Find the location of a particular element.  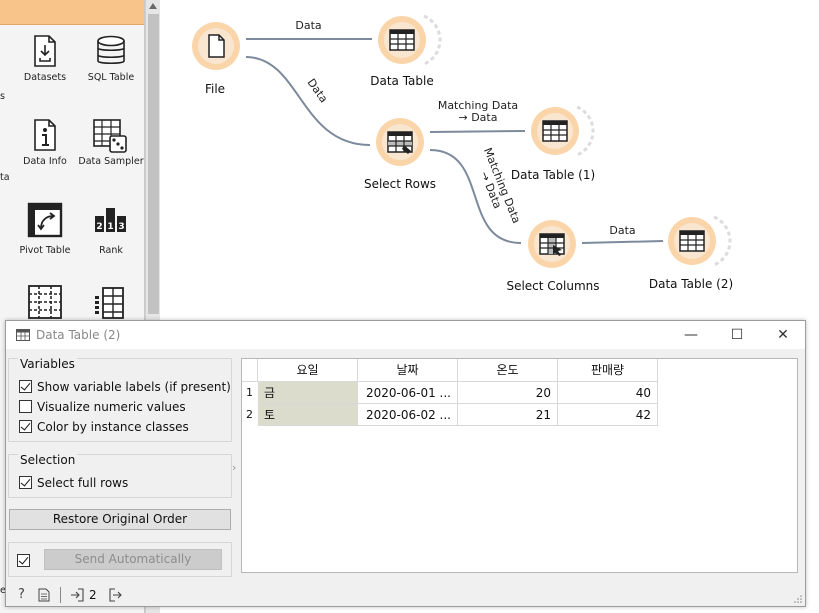

send-group: Send Automatically is located at coordinates (120, 559).